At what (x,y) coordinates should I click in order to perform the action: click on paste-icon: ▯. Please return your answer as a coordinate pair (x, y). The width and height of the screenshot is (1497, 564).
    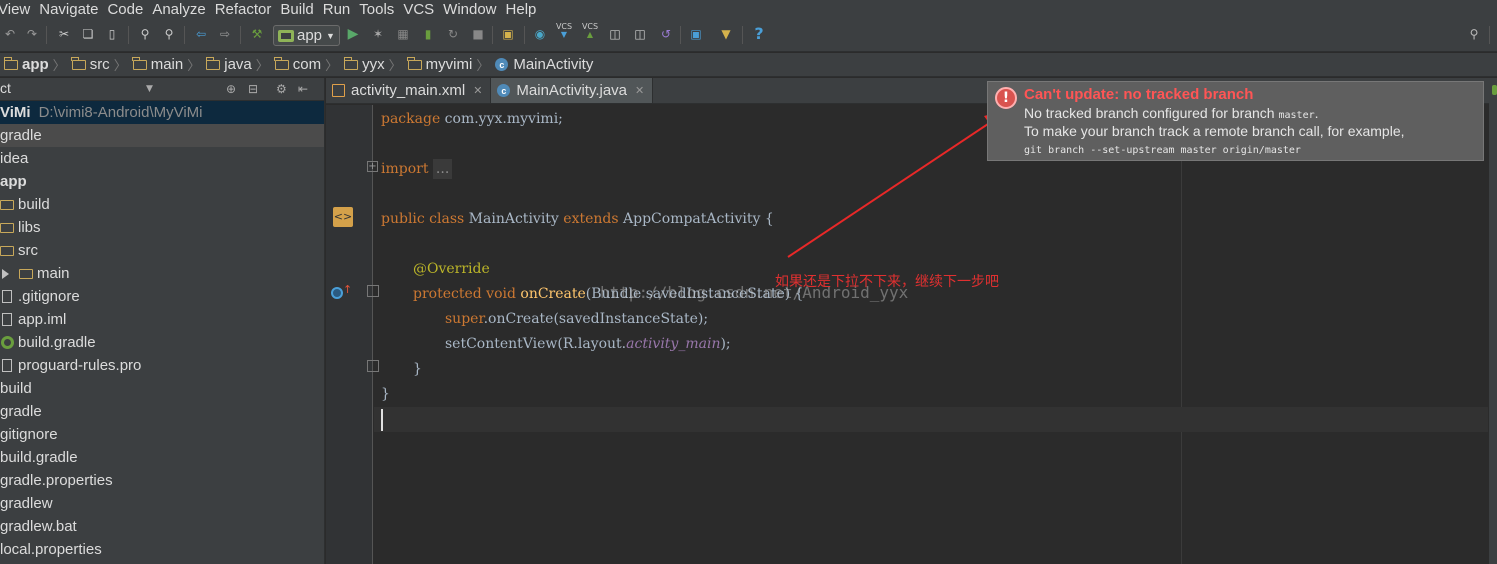
    Looking at the image, I should click on (112, 34).